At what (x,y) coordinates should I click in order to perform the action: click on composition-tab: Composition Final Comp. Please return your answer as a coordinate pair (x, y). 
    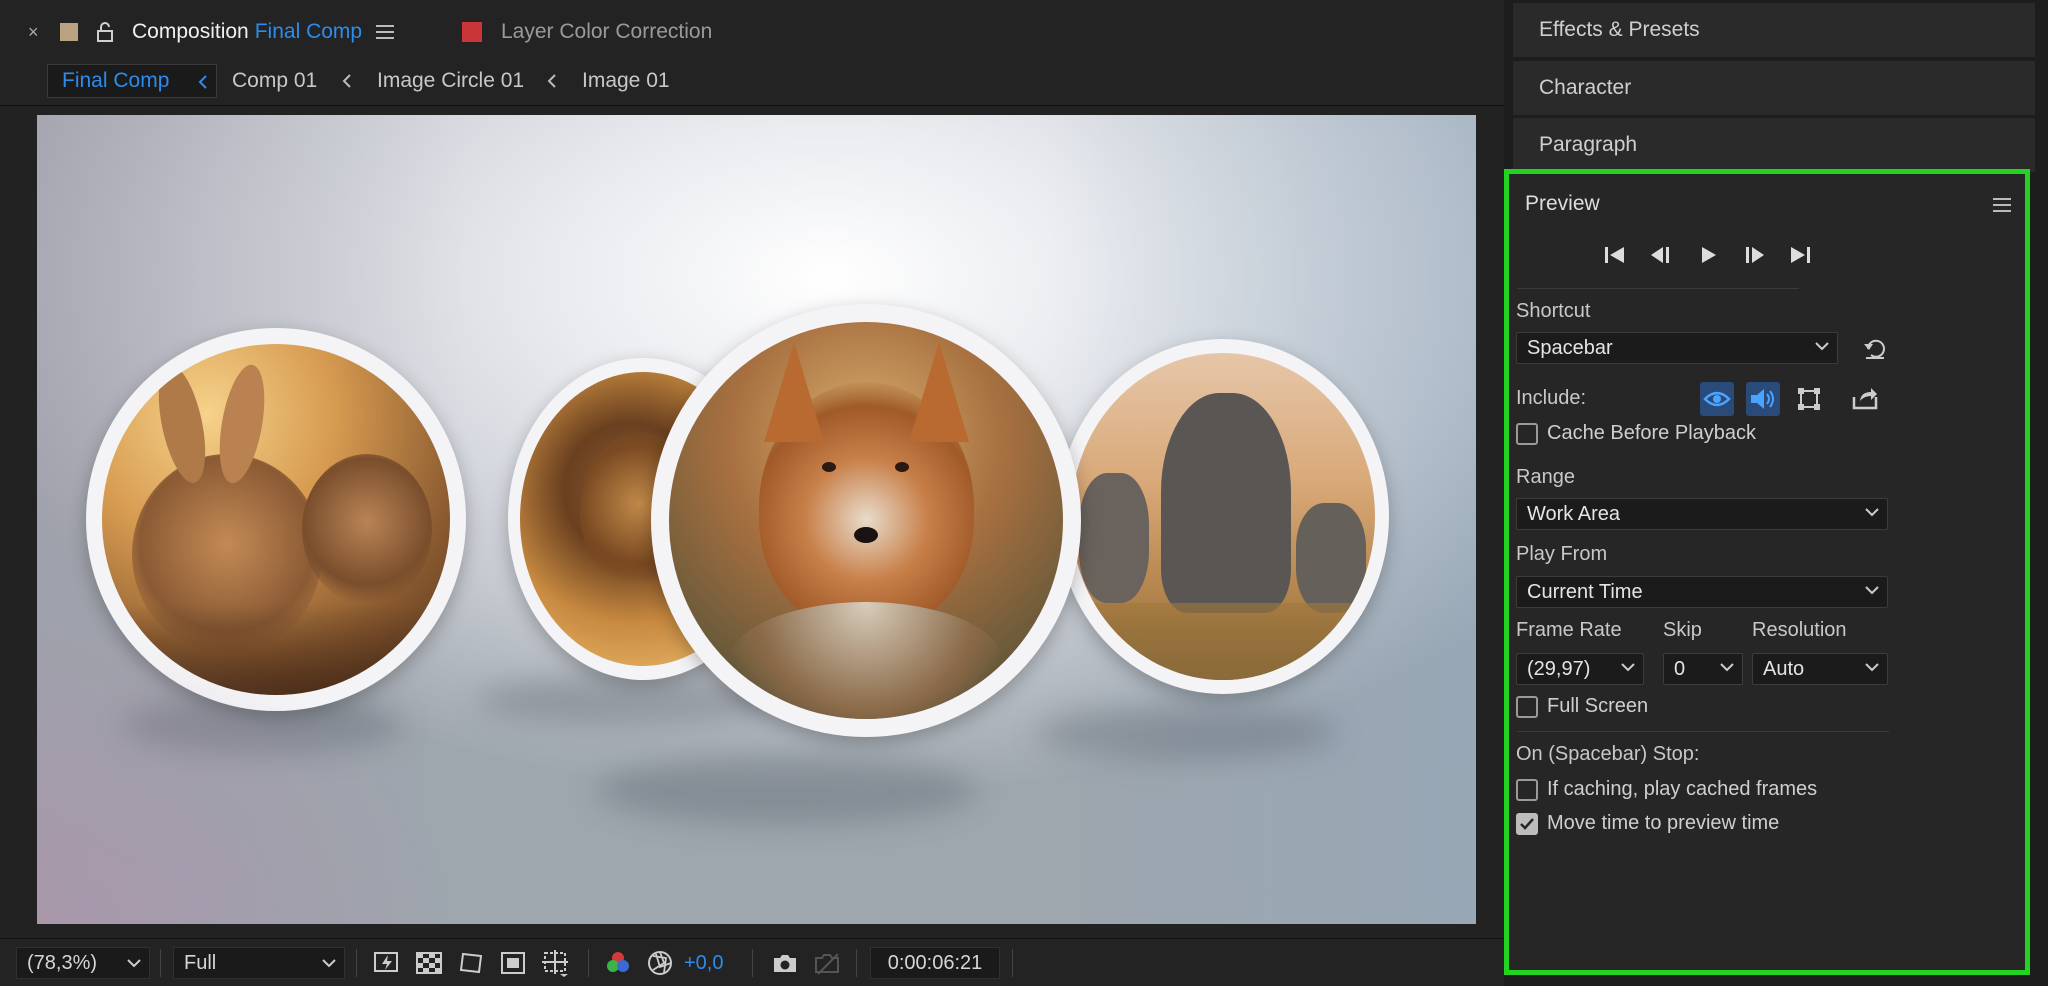
    Looking at the image, I should click on (247, 32).